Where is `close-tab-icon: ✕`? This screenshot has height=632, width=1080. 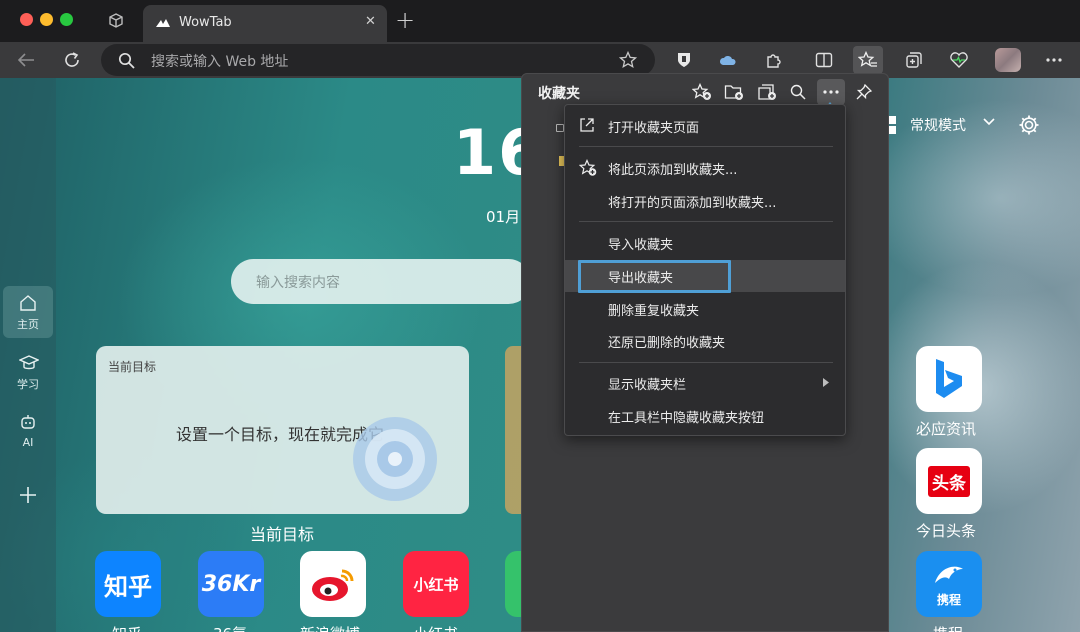
close-tab-icon: ✕ is located at coordinates (370, 21).